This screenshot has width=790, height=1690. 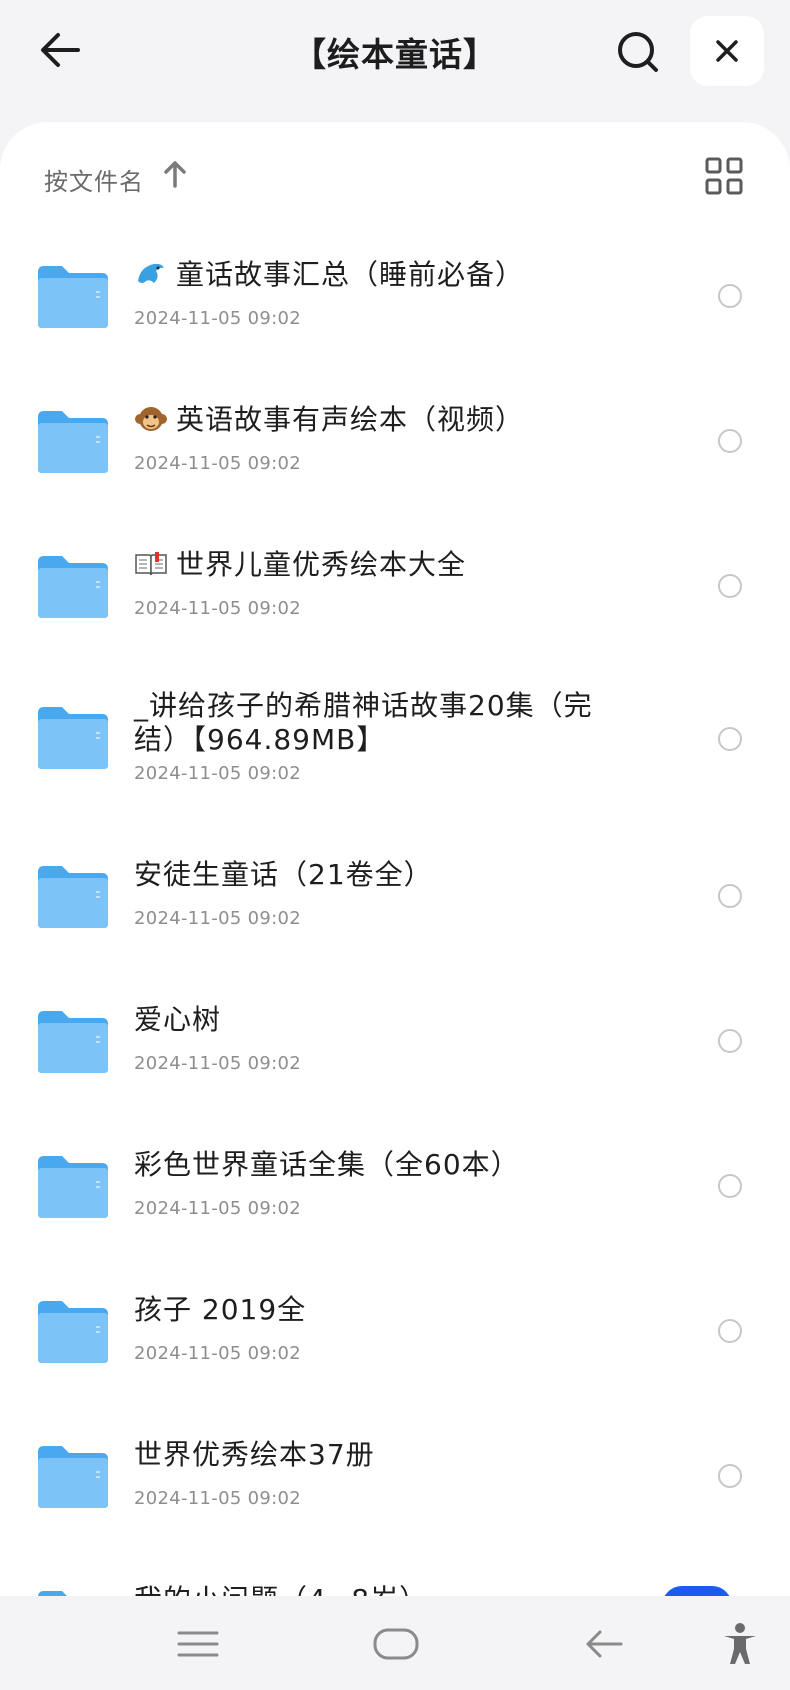 What do you see at coordinates (395, 1329) in the screenshot?
I see `file-row: 孩子 2019全 2024-11-05 09:02` at bounding box center [395, 1329].